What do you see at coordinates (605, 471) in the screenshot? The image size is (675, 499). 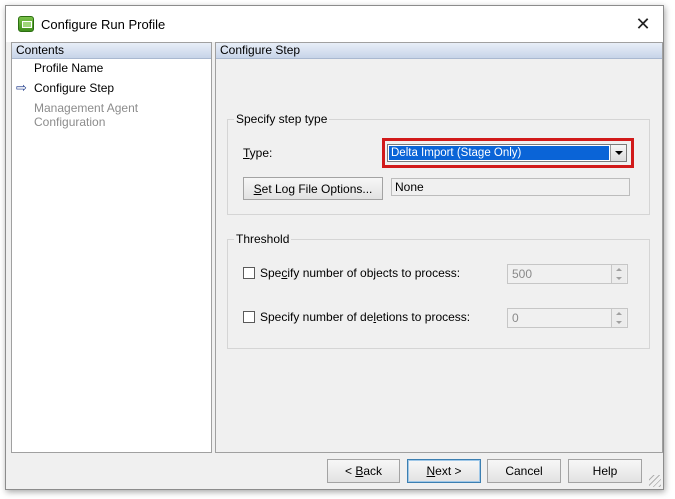 I see `help-button: Help` at bounding box center [605, 471].